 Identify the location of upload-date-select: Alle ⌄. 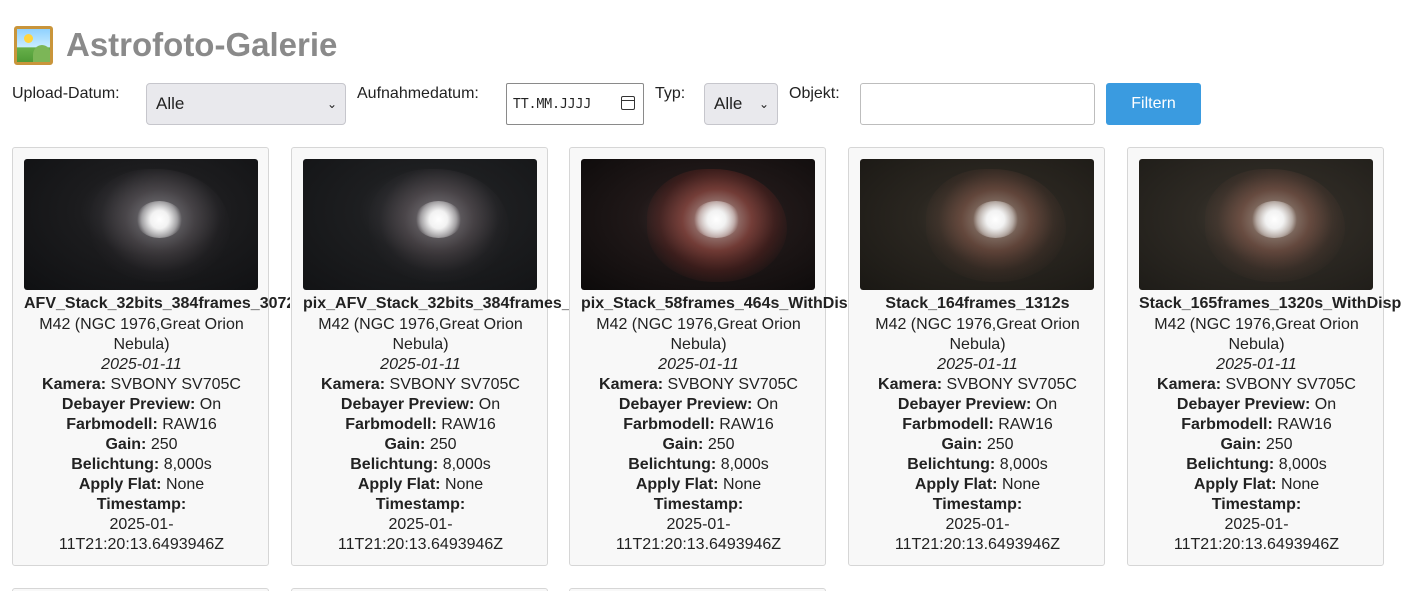
(246, 104).